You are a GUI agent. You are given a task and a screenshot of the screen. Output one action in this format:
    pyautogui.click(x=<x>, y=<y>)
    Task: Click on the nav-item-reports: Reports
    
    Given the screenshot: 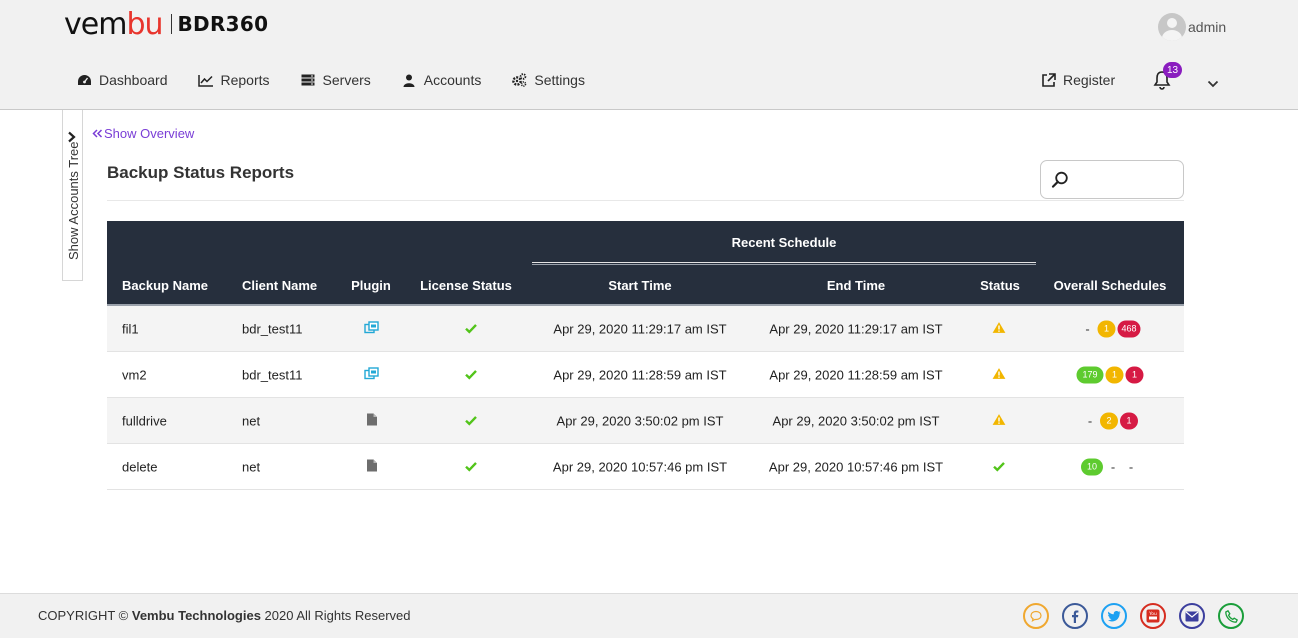 What is the action you would take?
    pyautogui.click(x=233, y=80)
    